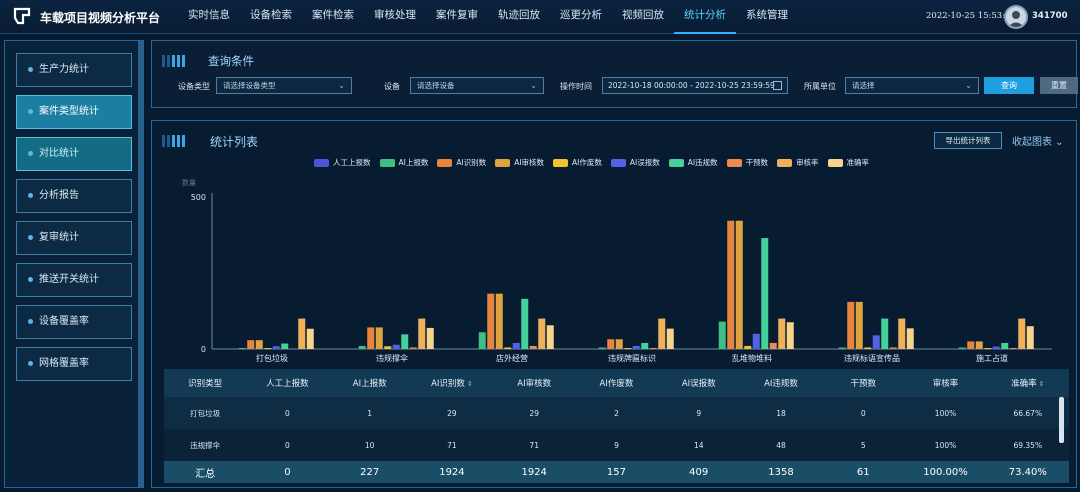 This screenshot has height=492, width=1080. Describe the element at coordinates (968, 140) in the screenshot. I see `export-button: 导出统计列表` at that location.